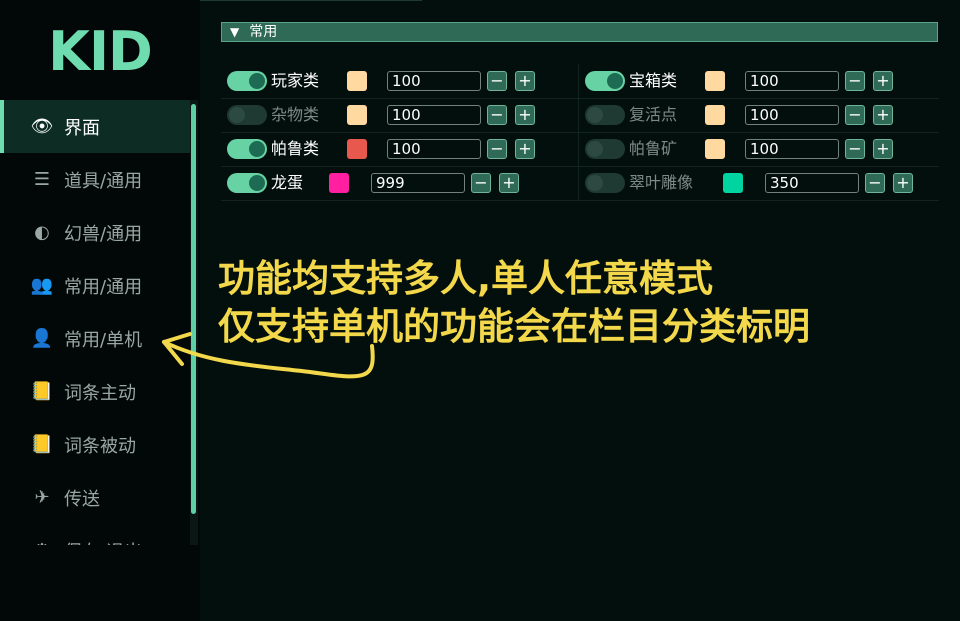 This screenshot has width=960, height=621. I want to click on sidebar-item-1: ☰ 道具/通用, so click(95, 179).